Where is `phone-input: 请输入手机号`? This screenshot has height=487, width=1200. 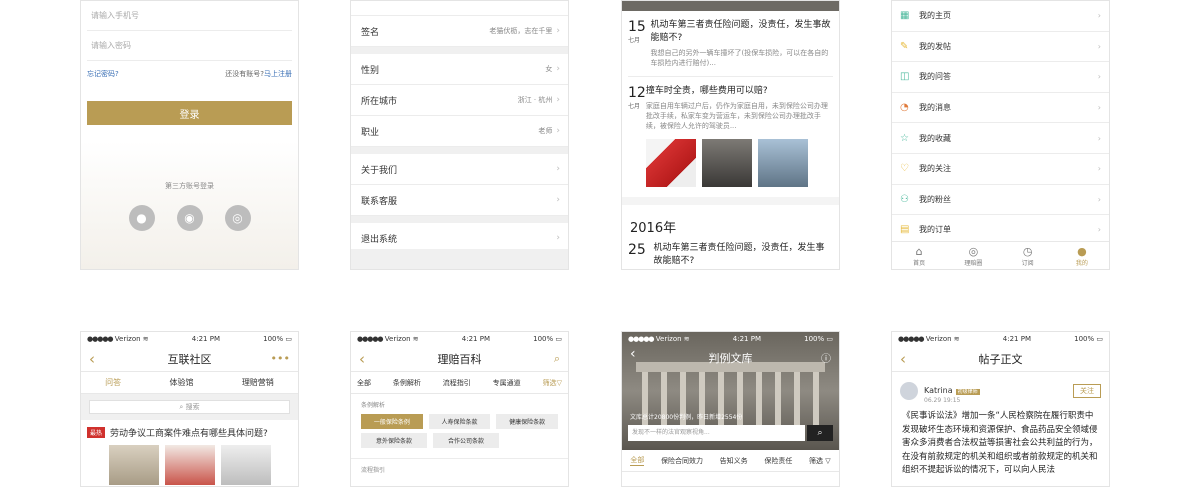
phone-input: 请输入手机号 is located at coordinates (189, 16).